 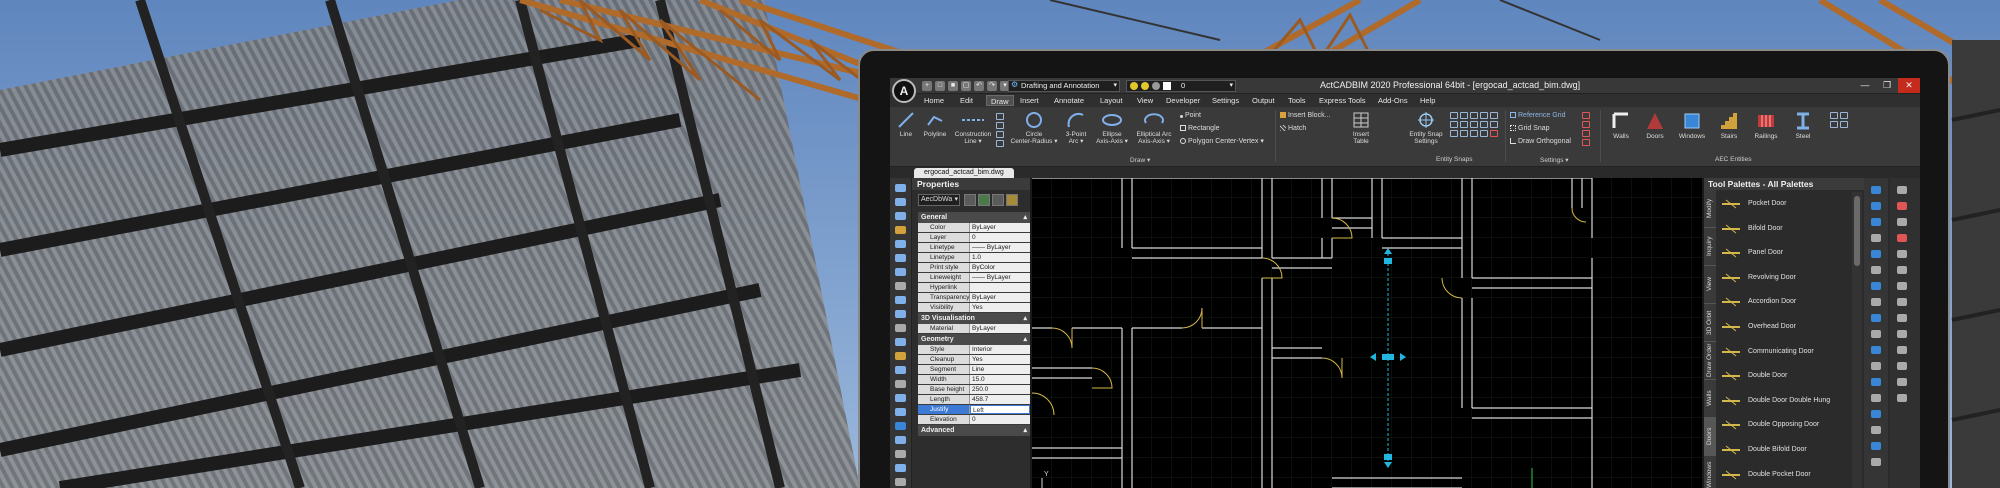 What do you see at coordinates (1029, 100) in the screenshot?
I see `tab-insert: Insert` at bounding box center [1029, 100].